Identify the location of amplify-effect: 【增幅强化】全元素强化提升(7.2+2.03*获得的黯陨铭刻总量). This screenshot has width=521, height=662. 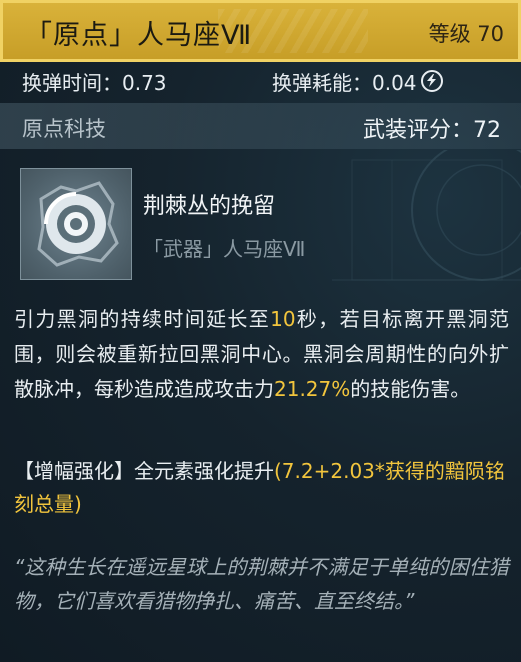
(261, 488).